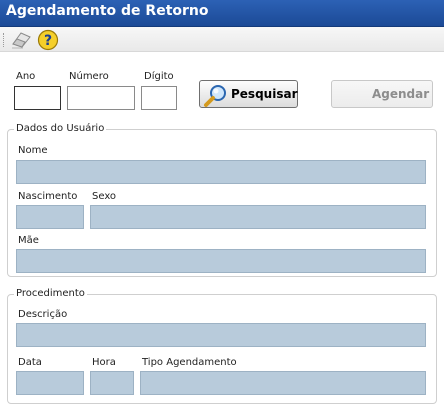 The width and height of the screenshot is (444, 414). Describe the element at coordinates (107, 11) in the screenshot. I see `window-title: Agendamento de Retorno` at that location.